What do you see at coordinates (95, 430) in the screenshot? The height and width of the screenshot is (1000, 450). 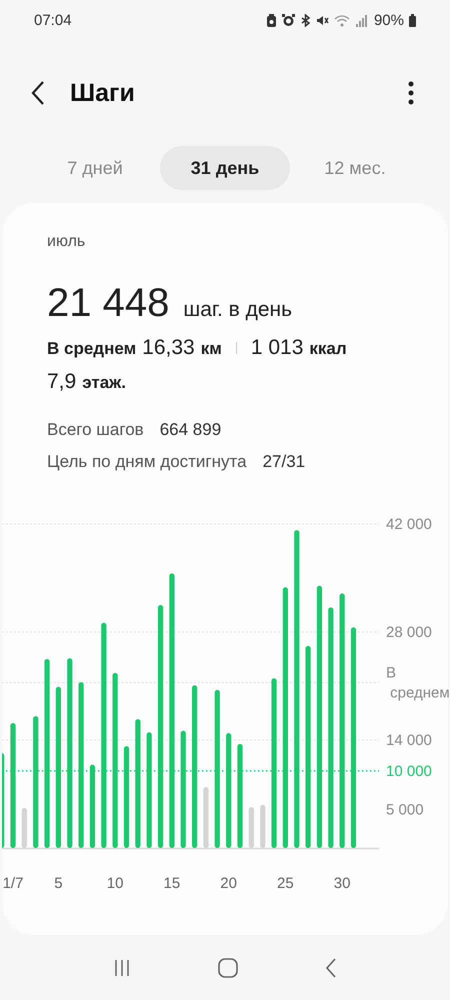 I see `total-steps-label: Всего шагов` at bounding box center [95, 430].